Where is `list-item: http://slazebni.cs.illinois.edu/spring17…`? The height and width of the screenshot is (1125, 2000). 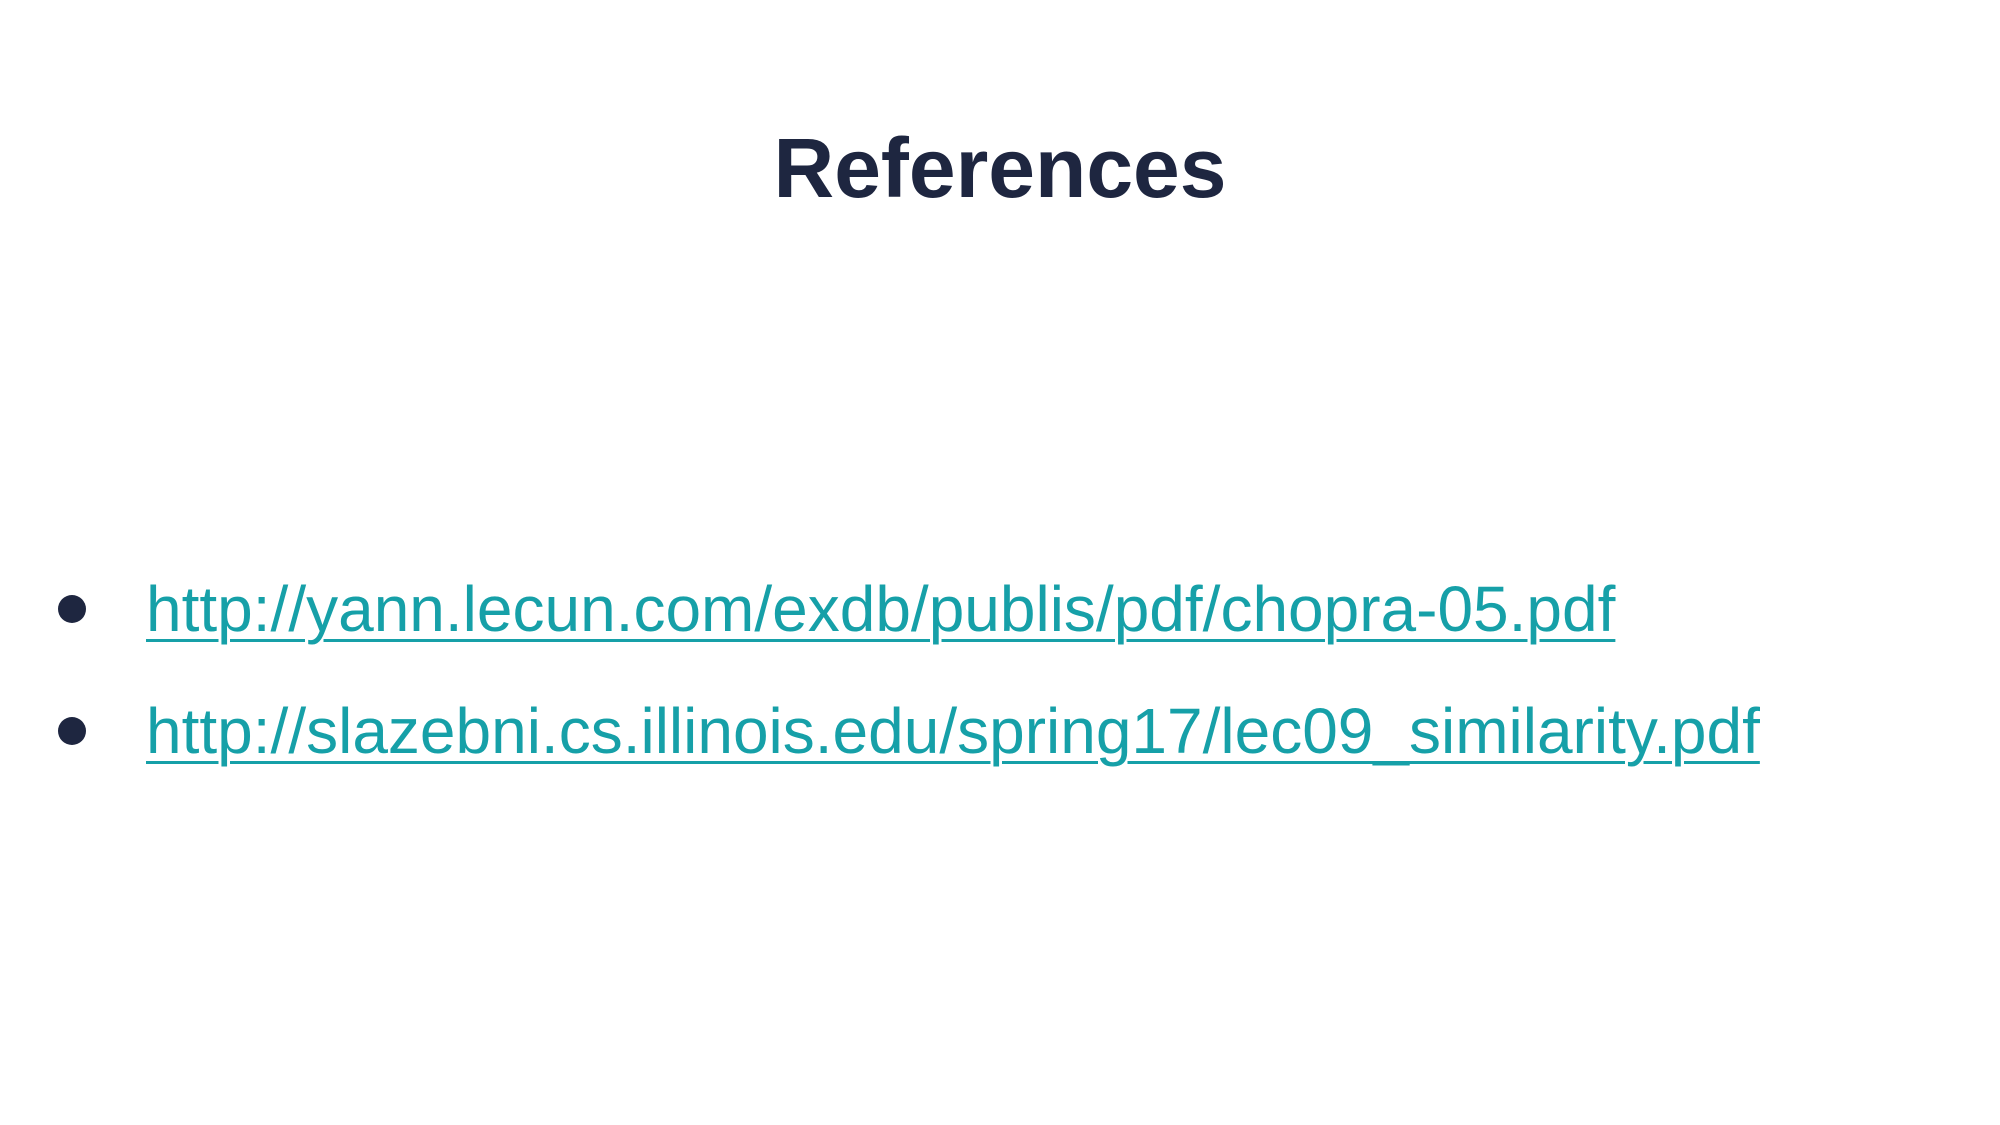
list-item: http://slazebni.cs.illinois.edu/spring17… is located at coordinates (909, 731).